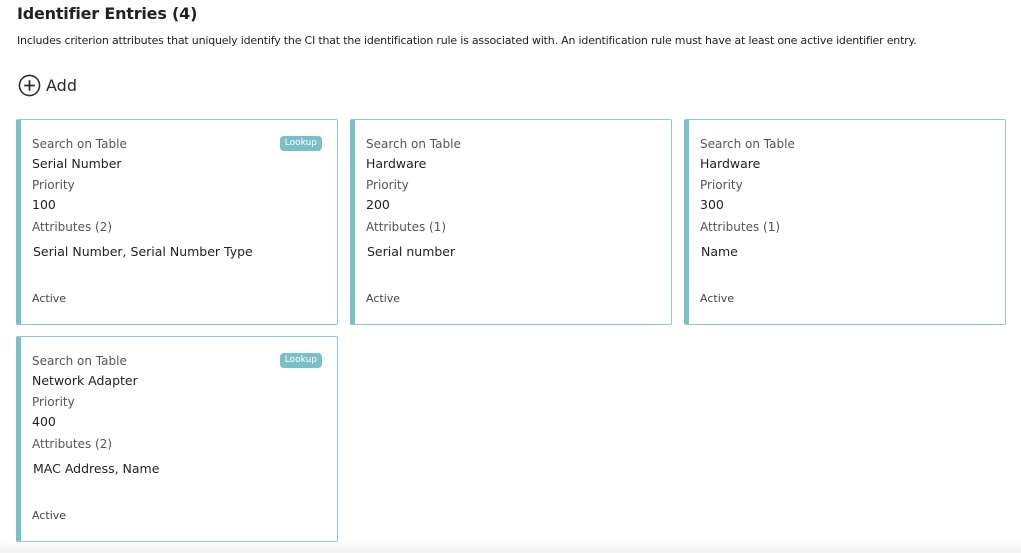 This screenshot has height=553, width=1021. Describe the element at coordinates (44, 204) in the screenshot. I see `priority-value: 100` at that location.